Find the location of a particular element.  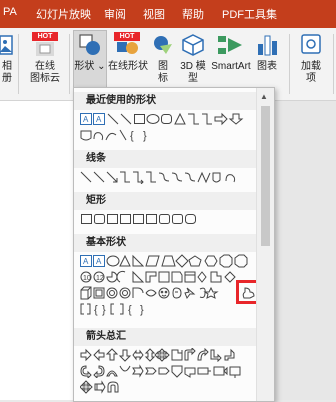

tab-view: 视图 is located at coordinates (154, 14).